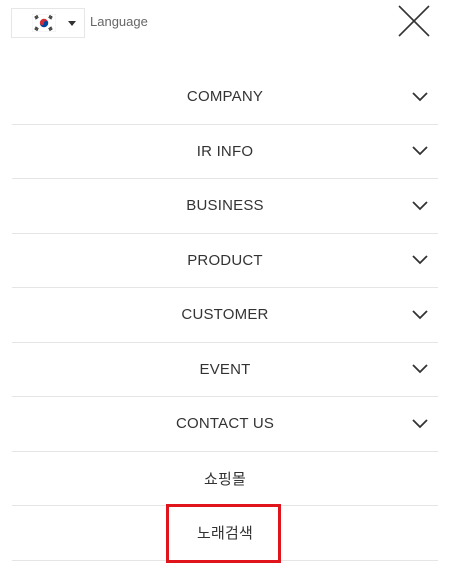  What do you see at coordinates (44, 23) in the screenshot?
I see `korea-flag-icon` at bounding box center [44, 23].